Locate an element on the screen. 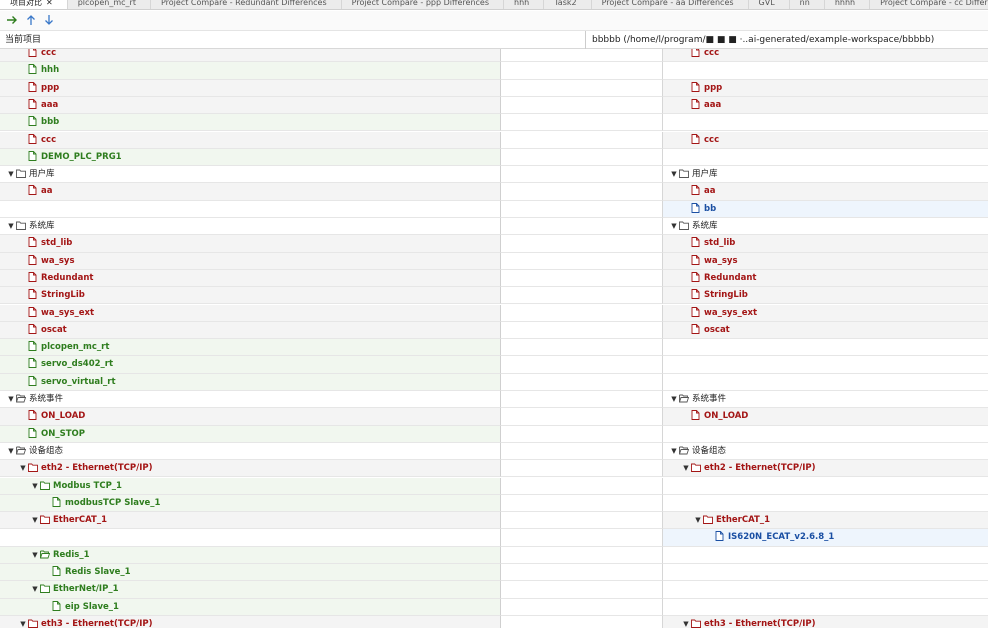  tab-10: Project Compare - cc Differences is located at coordinates (929, 4).